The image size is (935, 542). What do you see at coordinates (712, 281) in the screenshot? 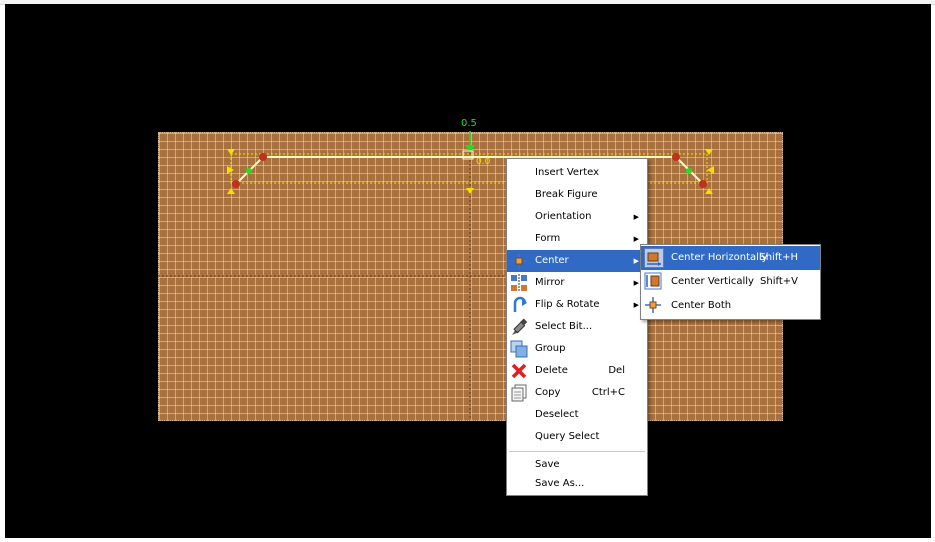
I see `menu-item-label: Center Vertically` at bounding box center [712, 281].